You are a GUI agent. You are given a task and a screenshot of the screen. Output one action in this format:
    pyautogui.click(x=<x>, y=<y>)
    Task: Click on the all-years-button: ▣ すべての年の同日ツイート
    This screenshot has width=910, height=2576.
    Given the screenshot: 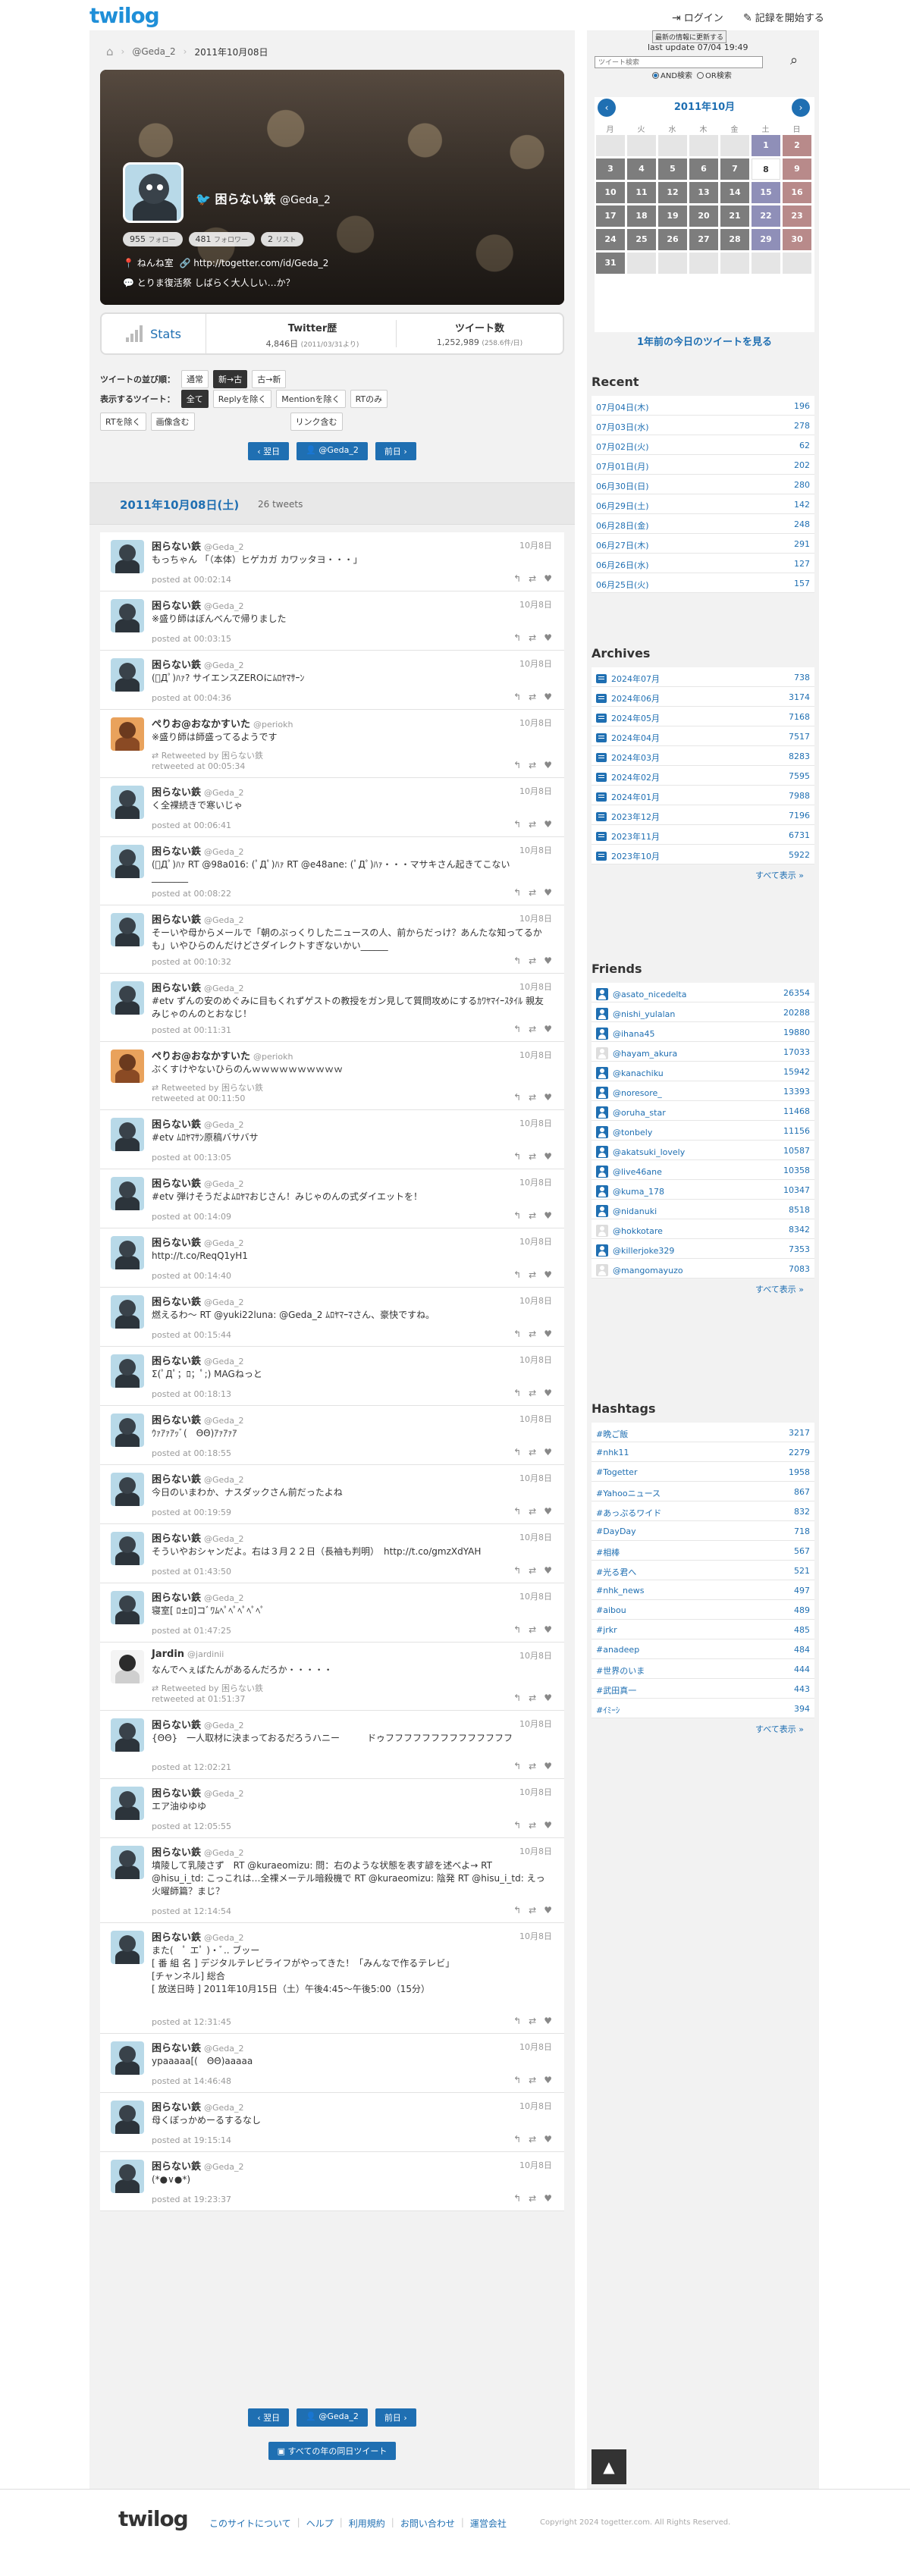 What is the action you would take?
    pyautogui.click(x=332, y=2451)
    